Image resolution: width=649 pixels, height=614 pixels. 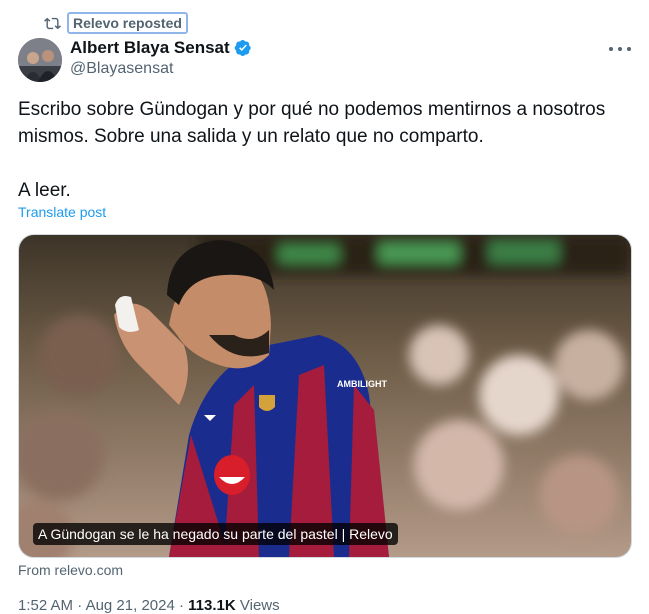 What do you see at coordinates (70, 570) in the screenshot?
I see `link-source: From relevo.com` at bounding box center [70, 570].